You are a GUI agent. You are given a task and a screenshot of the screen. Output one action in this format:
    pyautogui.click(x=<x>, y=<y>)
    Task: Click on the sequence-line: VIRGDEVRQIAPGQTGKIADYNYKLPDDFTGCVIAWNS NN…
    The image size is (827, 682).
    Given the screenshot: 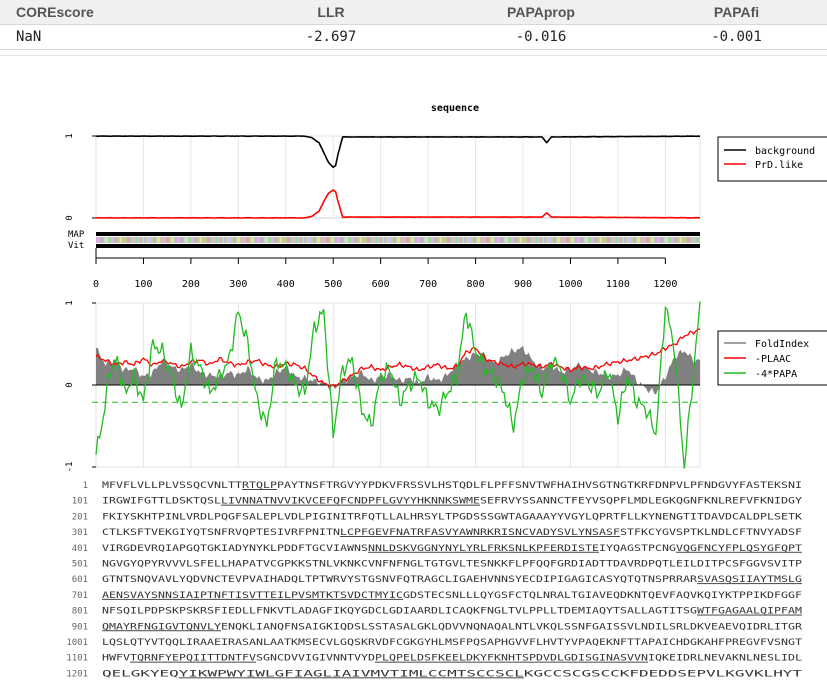 What is the action you would take?
    pyautogui.click(x=452, y=549)
    